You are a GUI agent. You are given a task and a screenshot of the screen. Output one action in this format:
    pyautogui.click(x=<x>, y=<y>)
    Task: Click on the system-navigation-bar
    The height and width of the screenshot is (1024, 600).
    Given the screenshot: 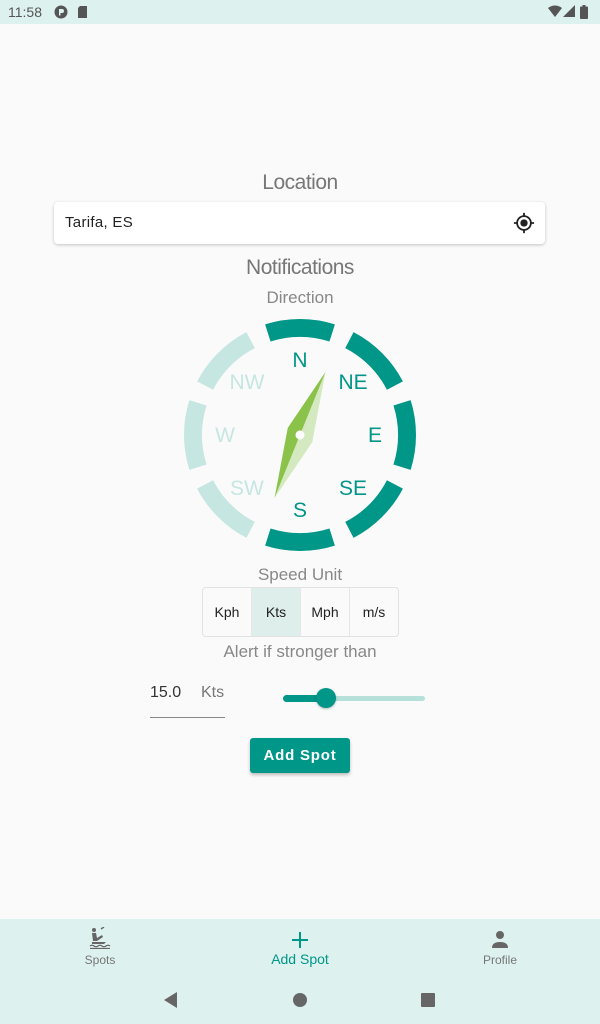 What is the action you would take?
    pyautogui.click(x=300, y=1001)
    